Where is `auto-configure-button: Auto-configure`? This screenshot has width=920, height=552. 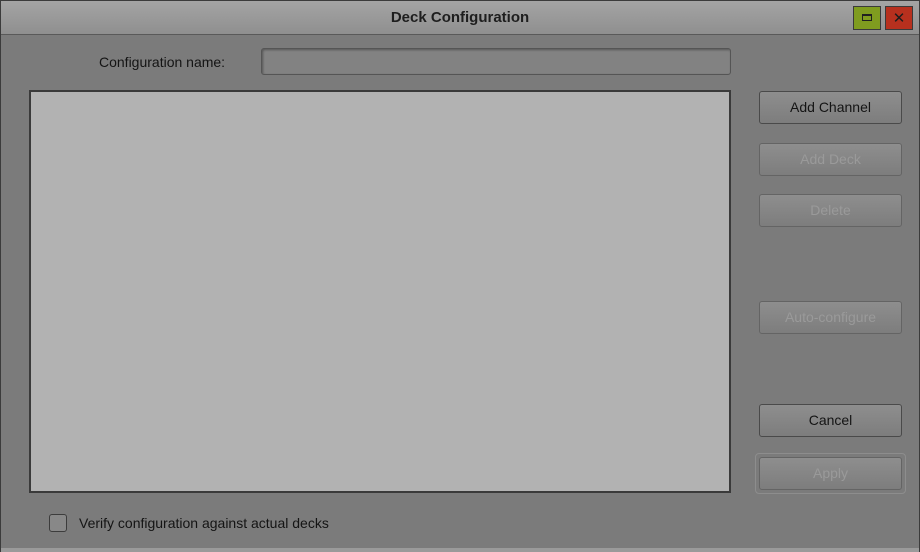
auto-configure-button: Auto-configure is located at coordinates (830, 317).